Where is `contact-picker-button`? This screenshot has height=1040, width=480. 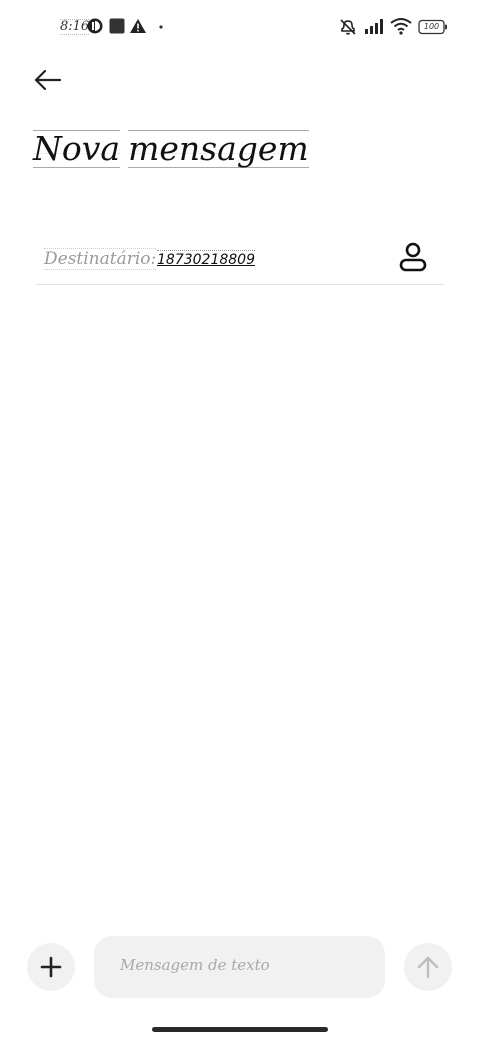
contact-picker-button is located at coordinates (413, 257).